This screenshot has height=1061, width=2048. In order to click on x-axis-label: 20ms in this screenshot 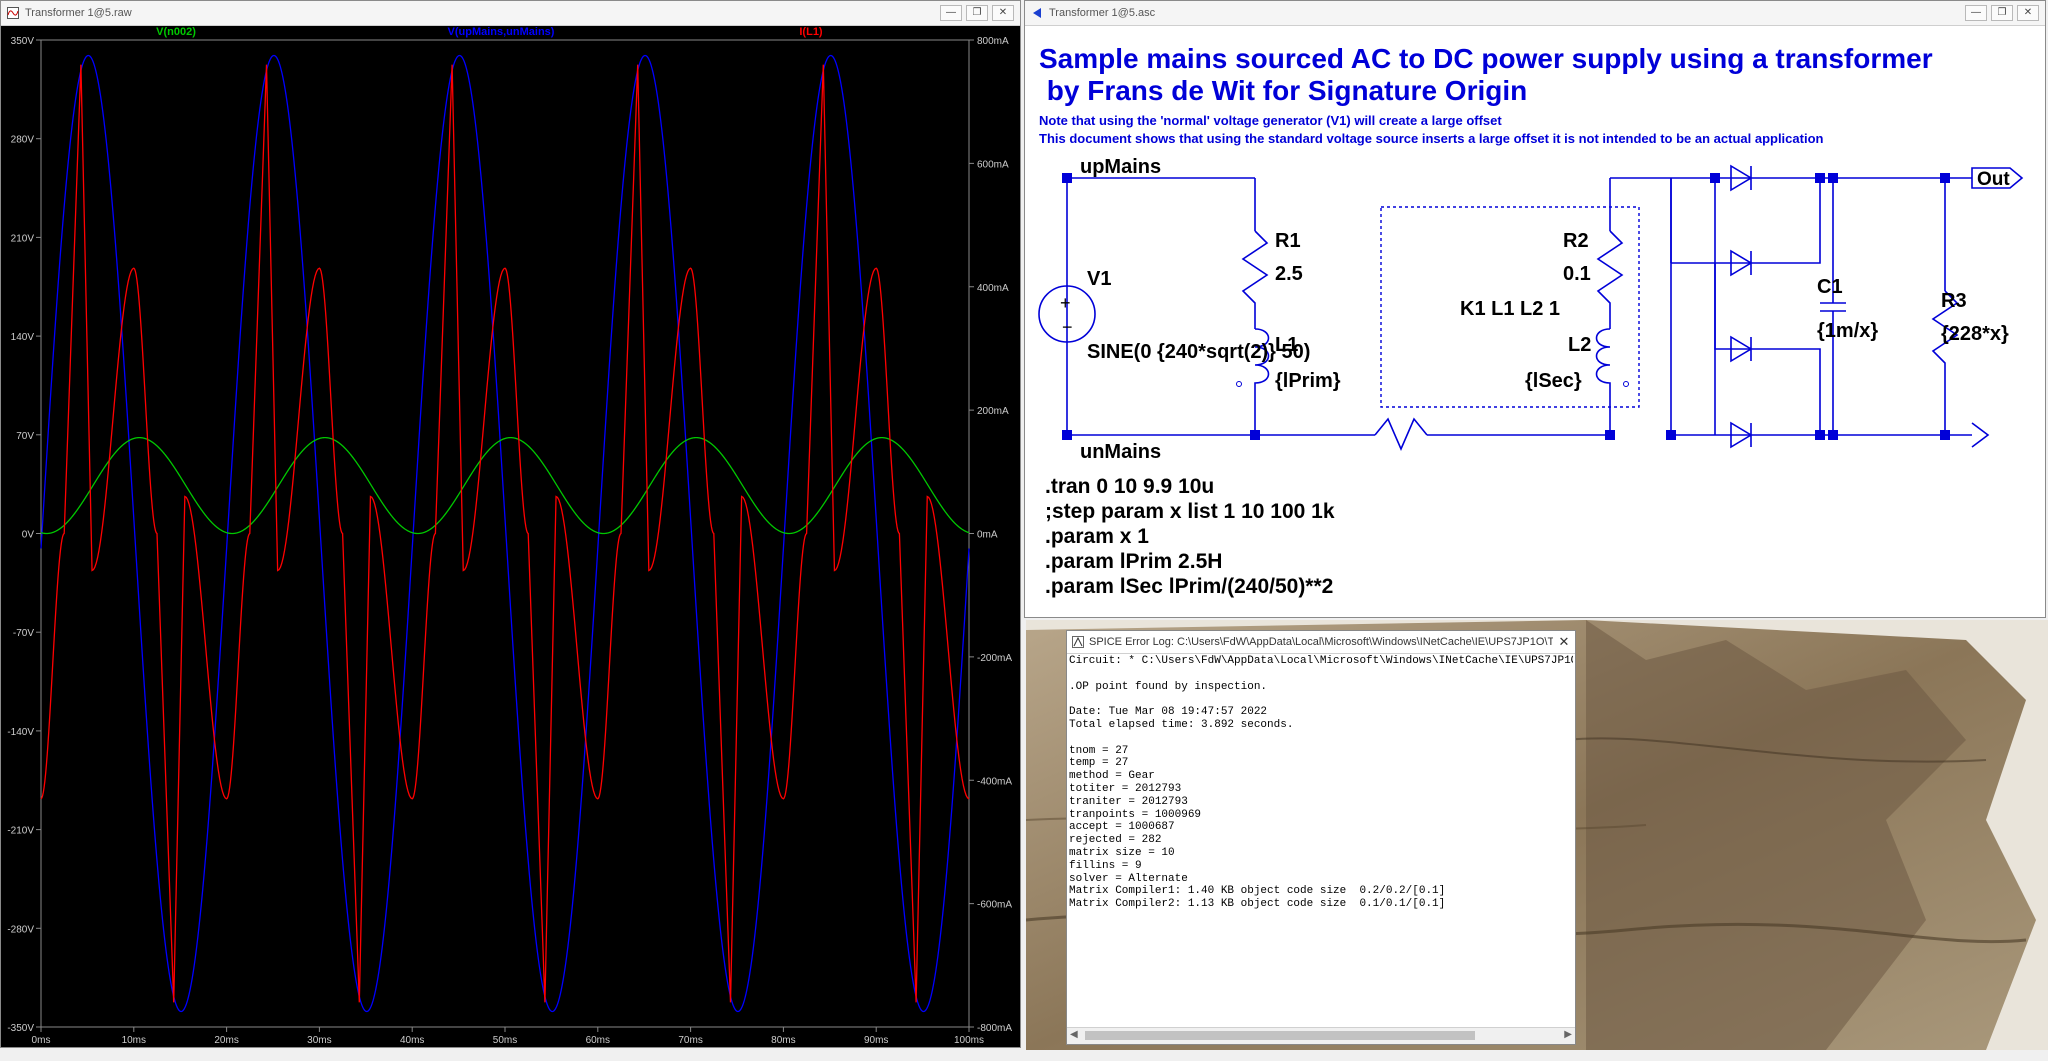, I will do `click(226, 1040)`.